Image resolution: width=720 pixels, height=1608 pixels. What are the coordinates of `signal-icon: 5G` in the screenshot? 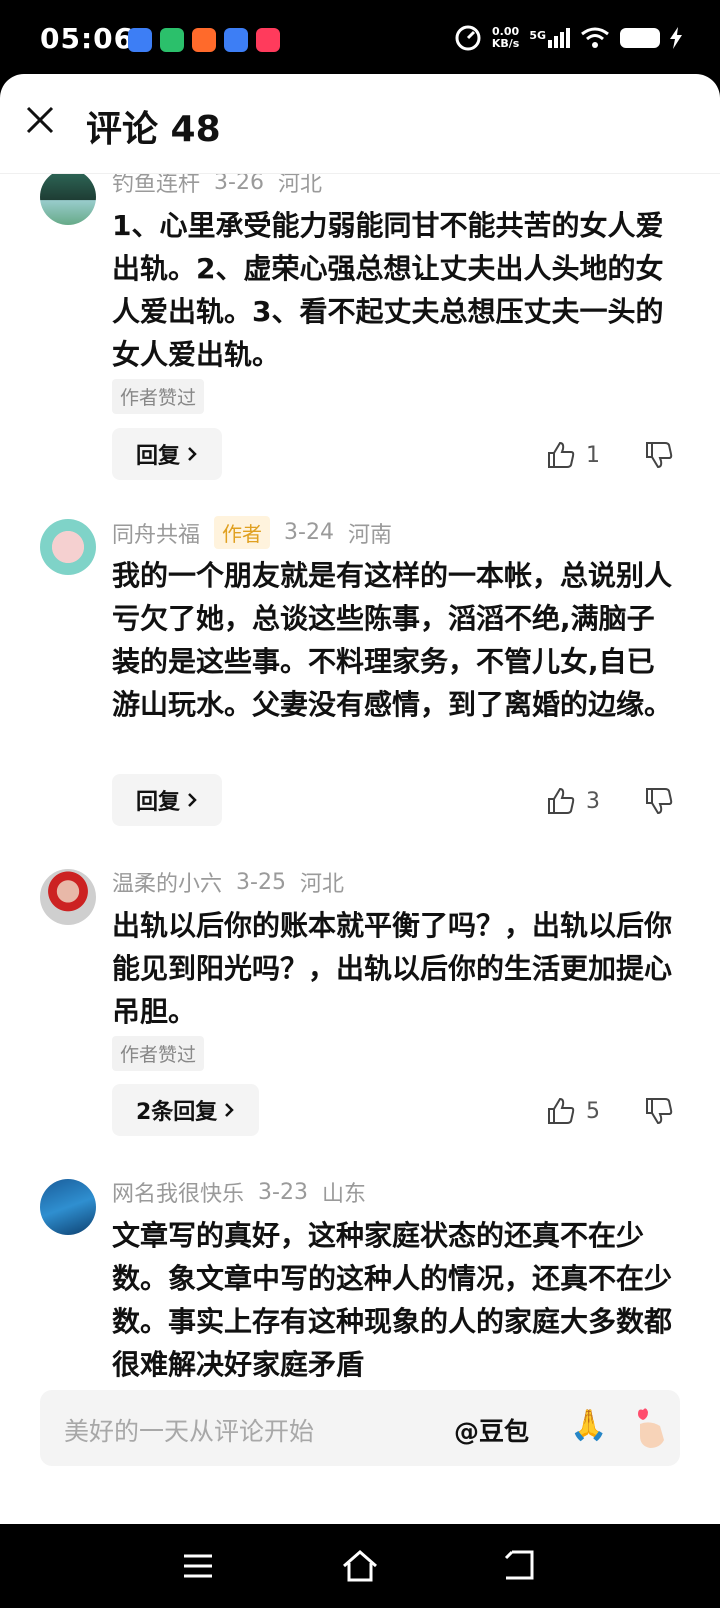 It's located at (549, 38).